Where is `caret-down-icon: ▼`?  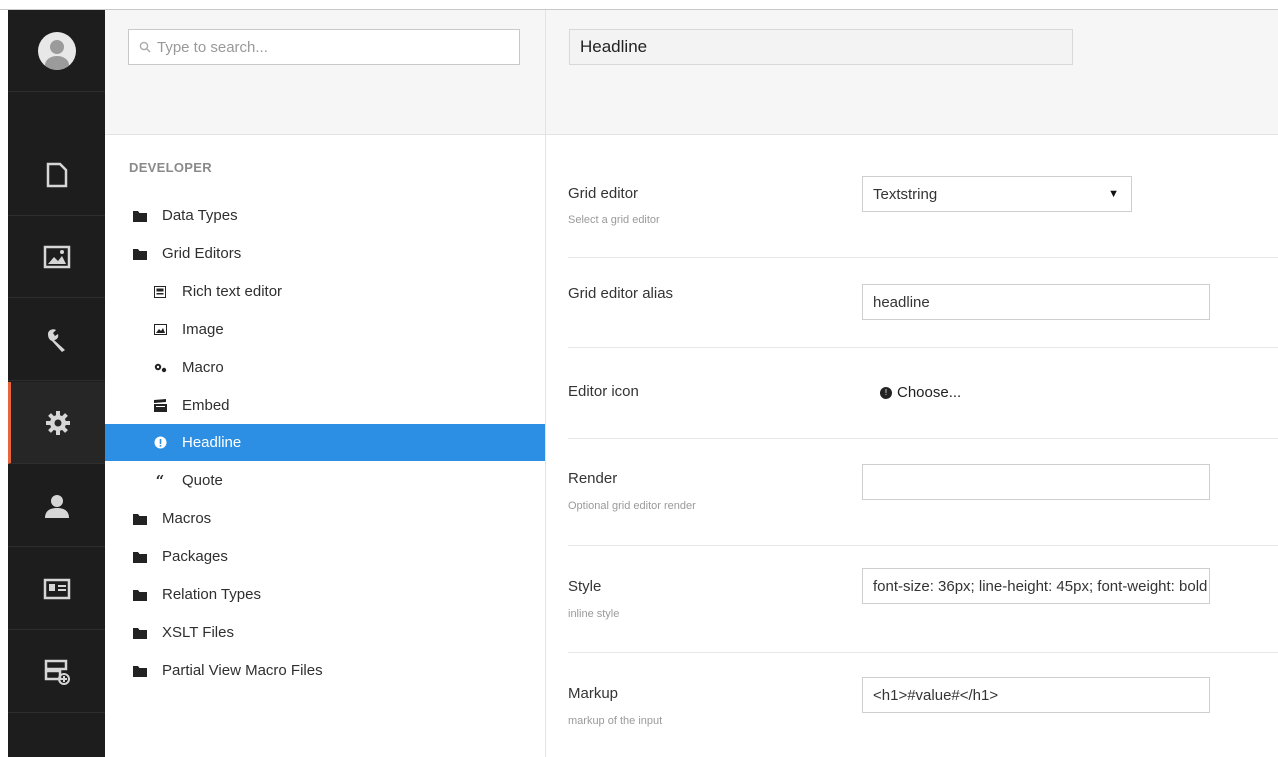 caret-down-icon: ▼ is located at coordinates (1113, 194).